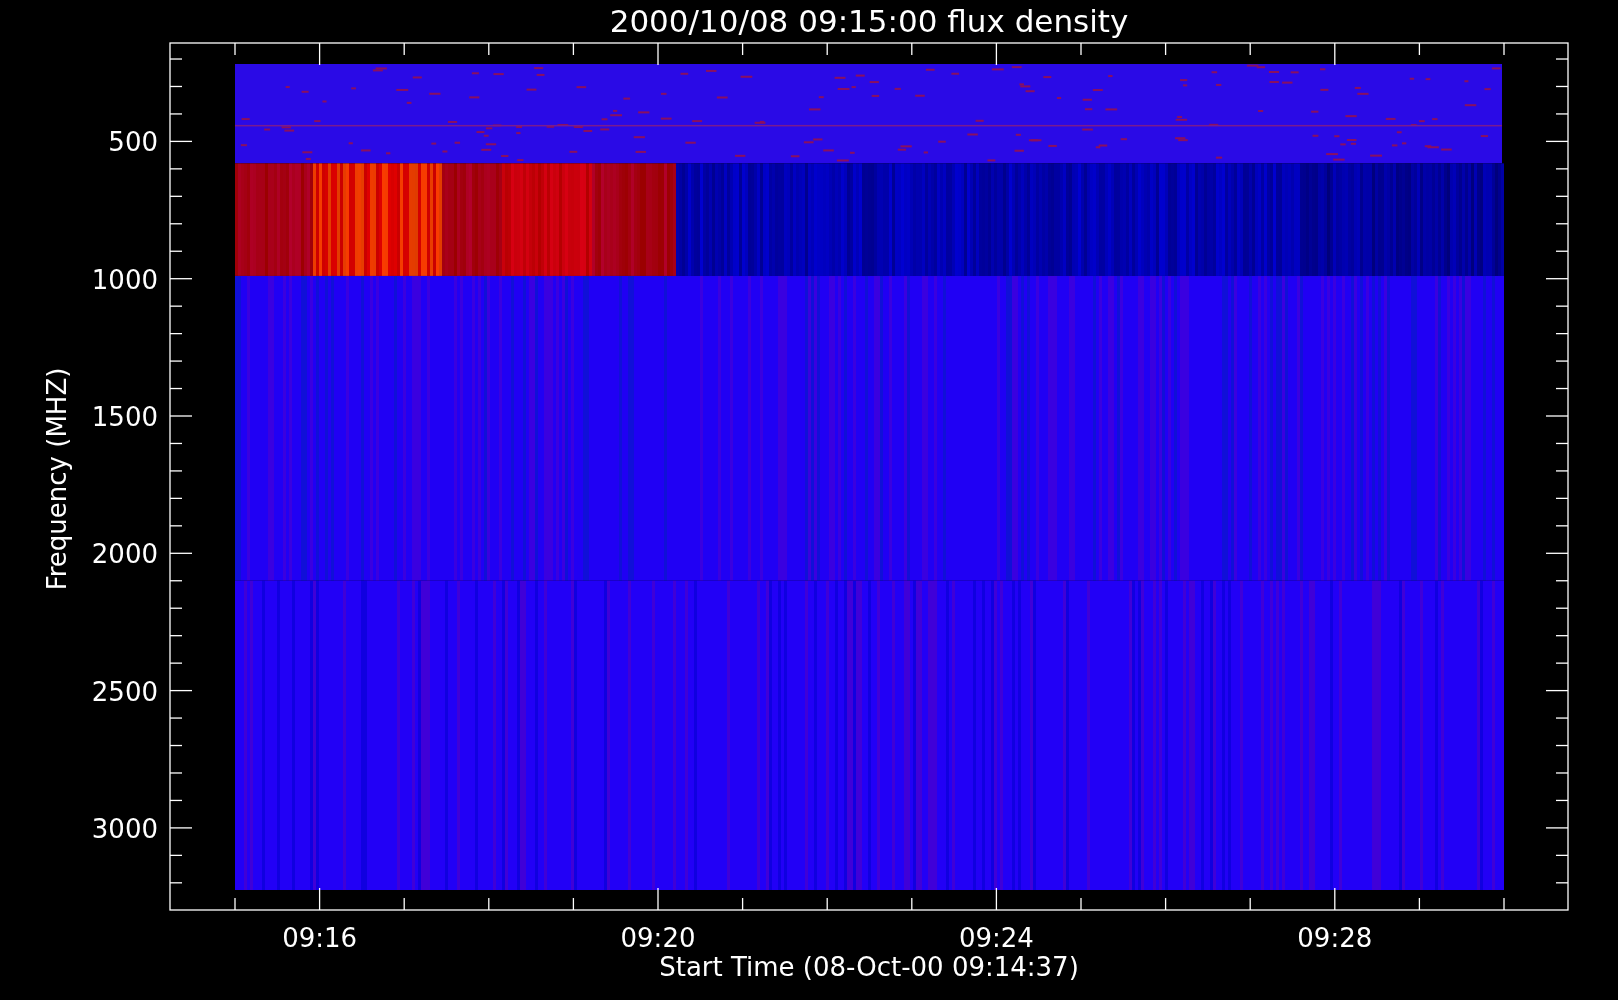 Image resolution: width=1618 pixels, height=1000 pixels. I want to click on x-tick-label: 09:24, so click(996, 938).